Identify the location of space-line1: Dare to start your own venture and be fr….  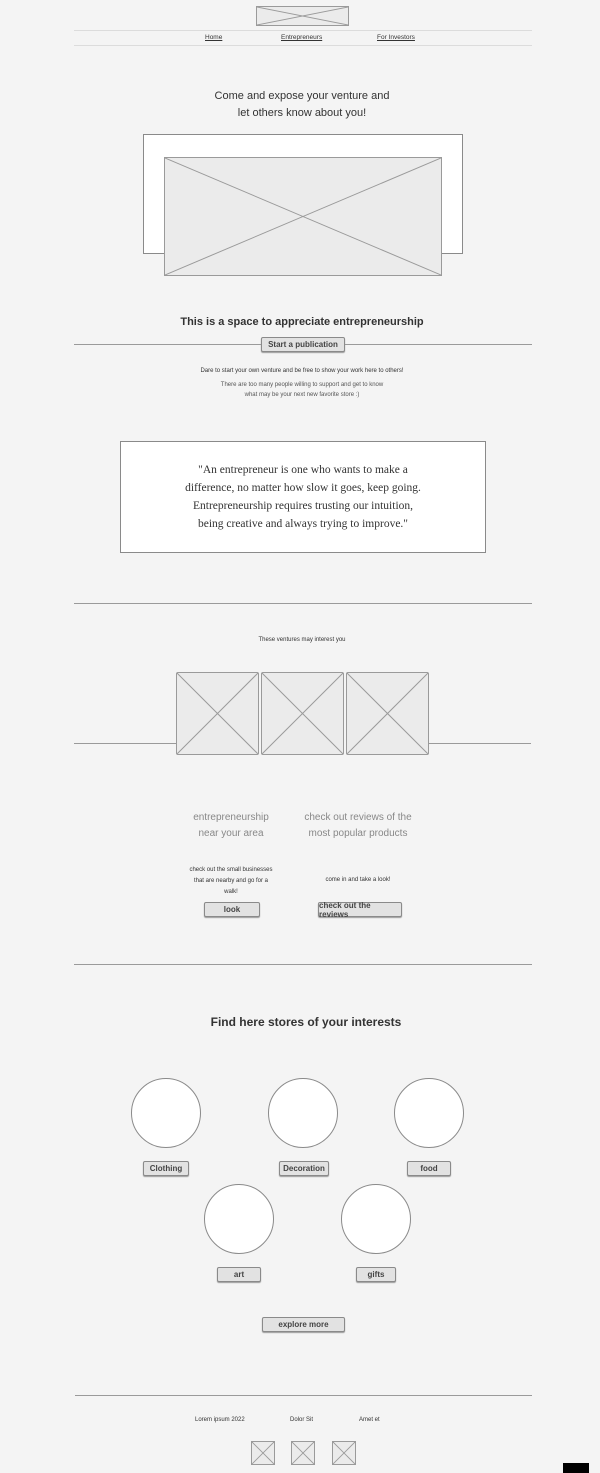
(302, 371).